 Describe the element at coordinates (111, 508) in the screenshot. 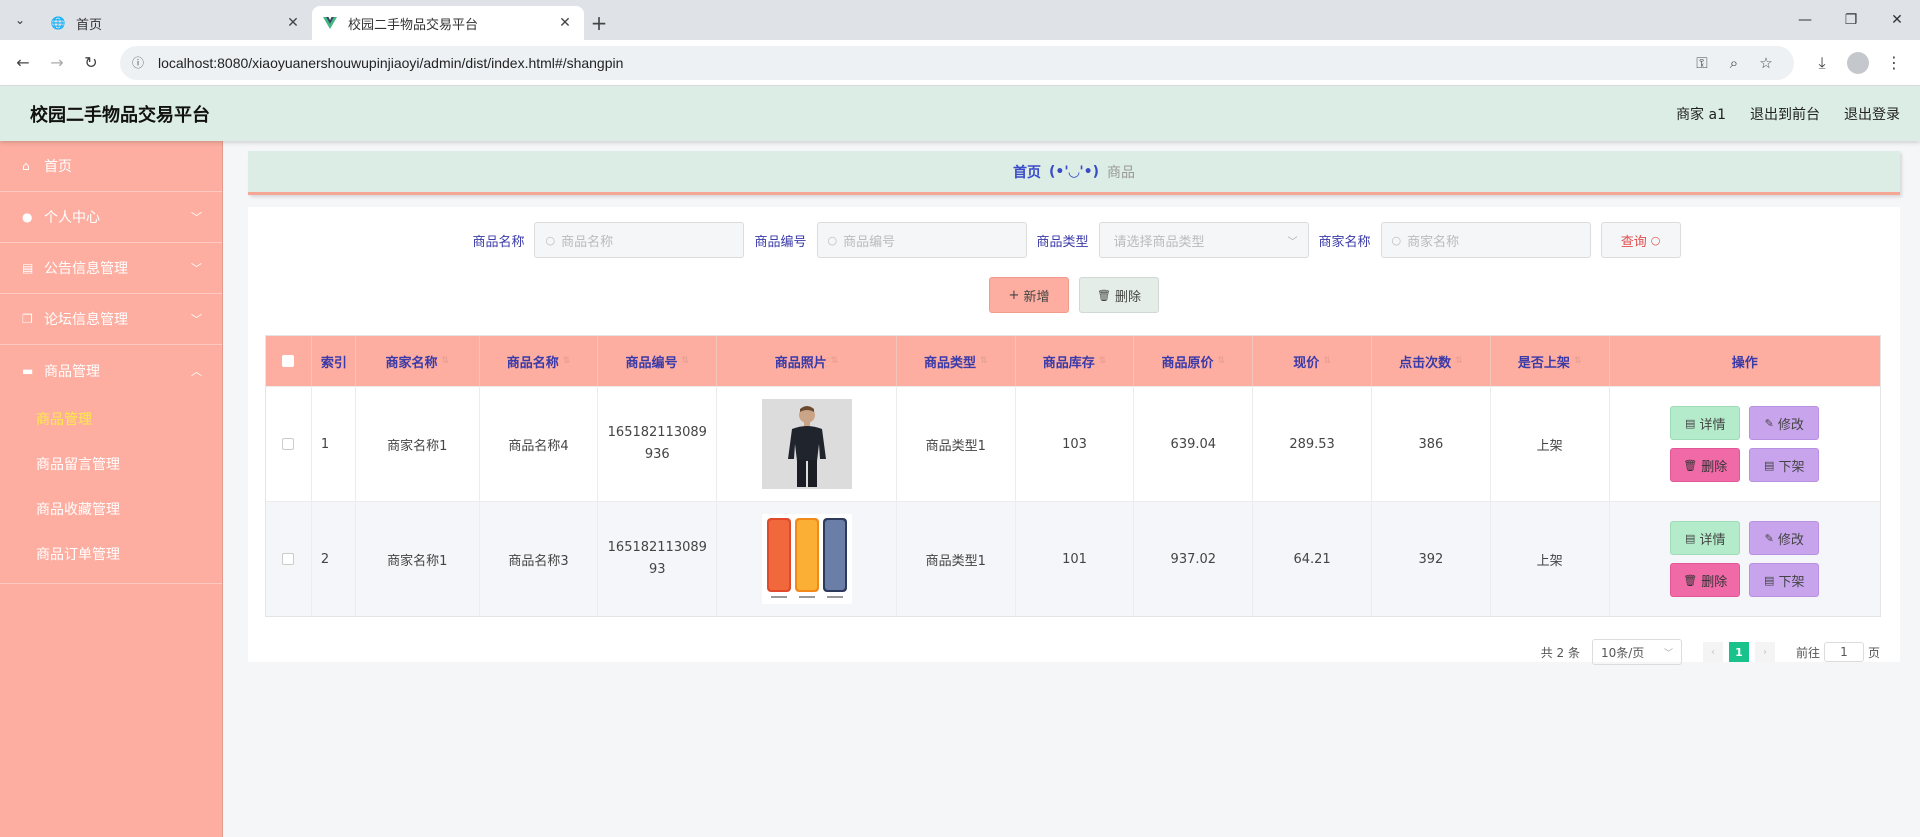

I see `submenu-goods-favorites: 商品收藏管理` at that location.